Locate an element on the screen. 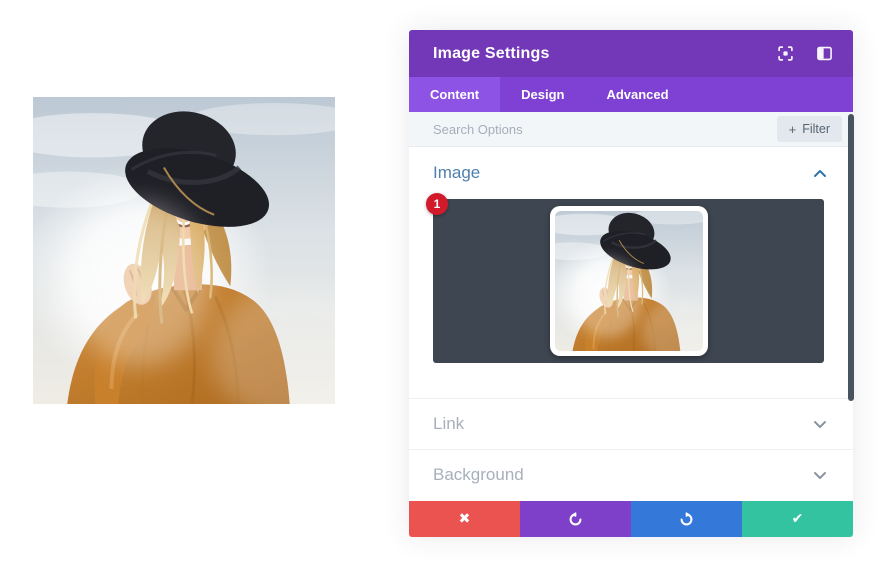 The height and width of the screenshot is (563, 880). redo-button is located at coordinates (686, 519).